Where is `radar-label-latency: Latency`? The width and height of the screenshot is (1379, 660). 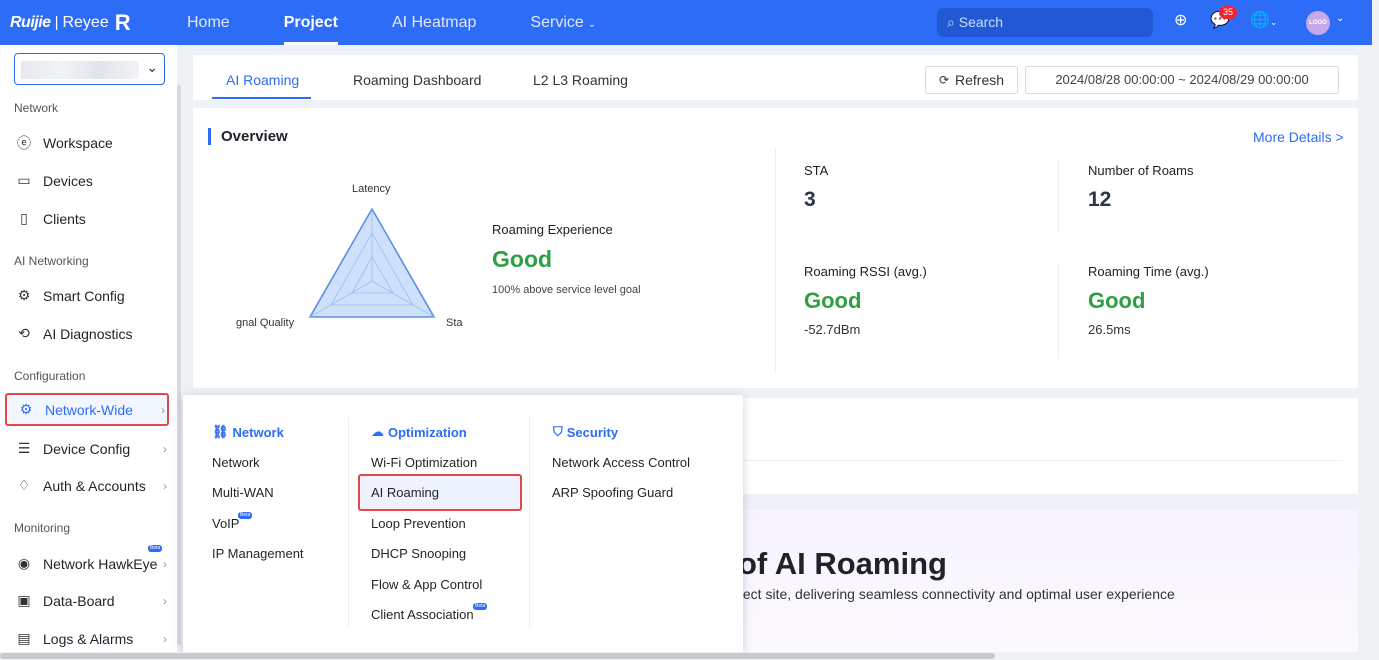 radar-label-latency: Latency is located at coordinates (371, 189).